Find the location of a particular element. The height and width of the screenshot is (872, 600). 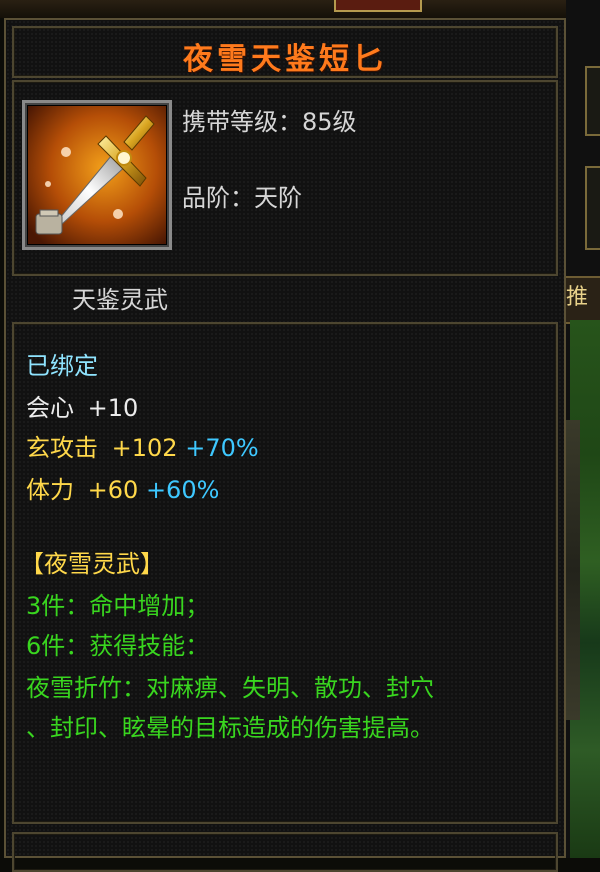

stat-xuan-value: +102 is located at coordinates (144, 448).